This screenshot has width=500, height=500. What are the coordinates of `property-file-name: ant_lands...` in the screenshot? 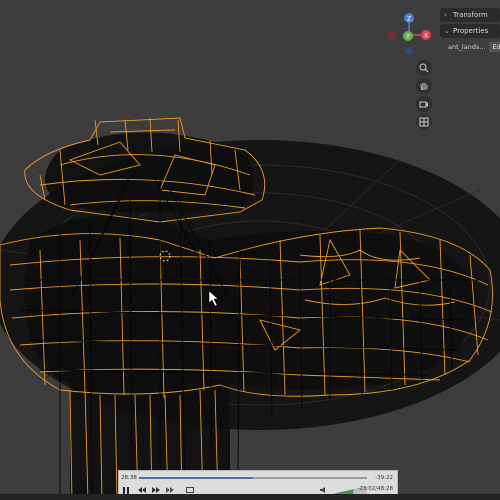 It's located at (467, 47).